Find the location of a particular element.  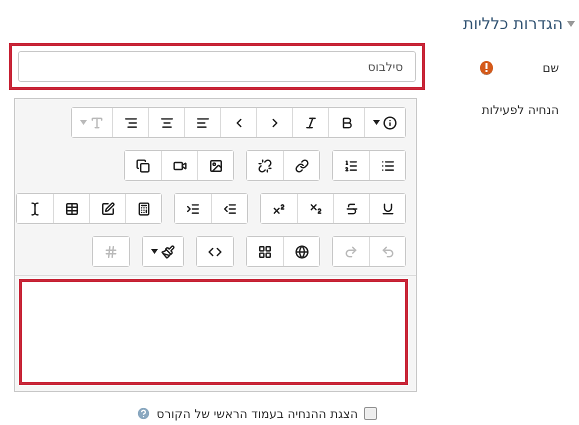

unlink-icon is located at coordinates (265, 165).